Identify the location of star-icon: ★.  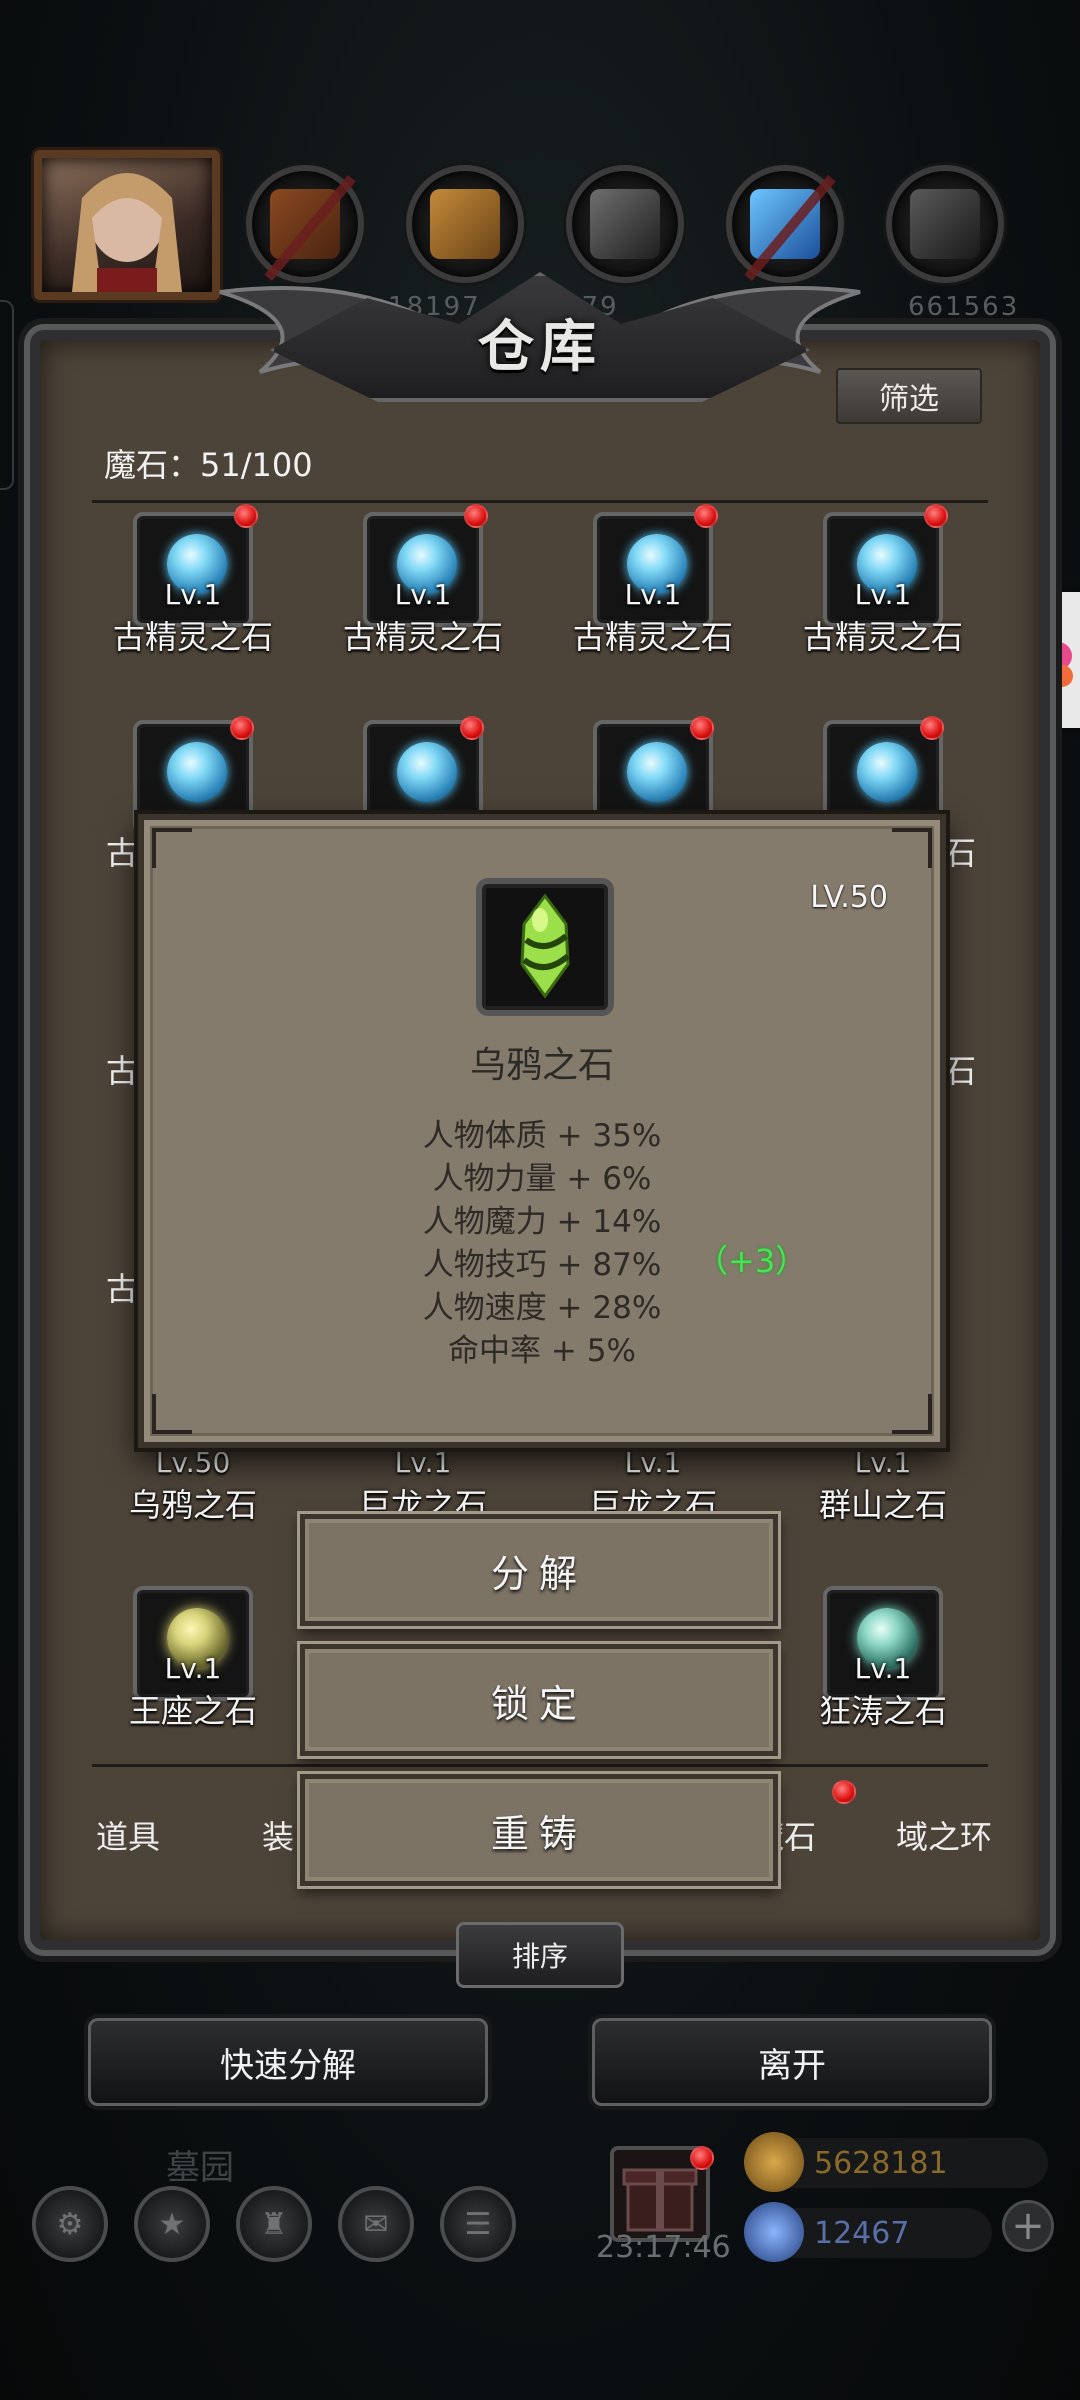
(172, 2224).